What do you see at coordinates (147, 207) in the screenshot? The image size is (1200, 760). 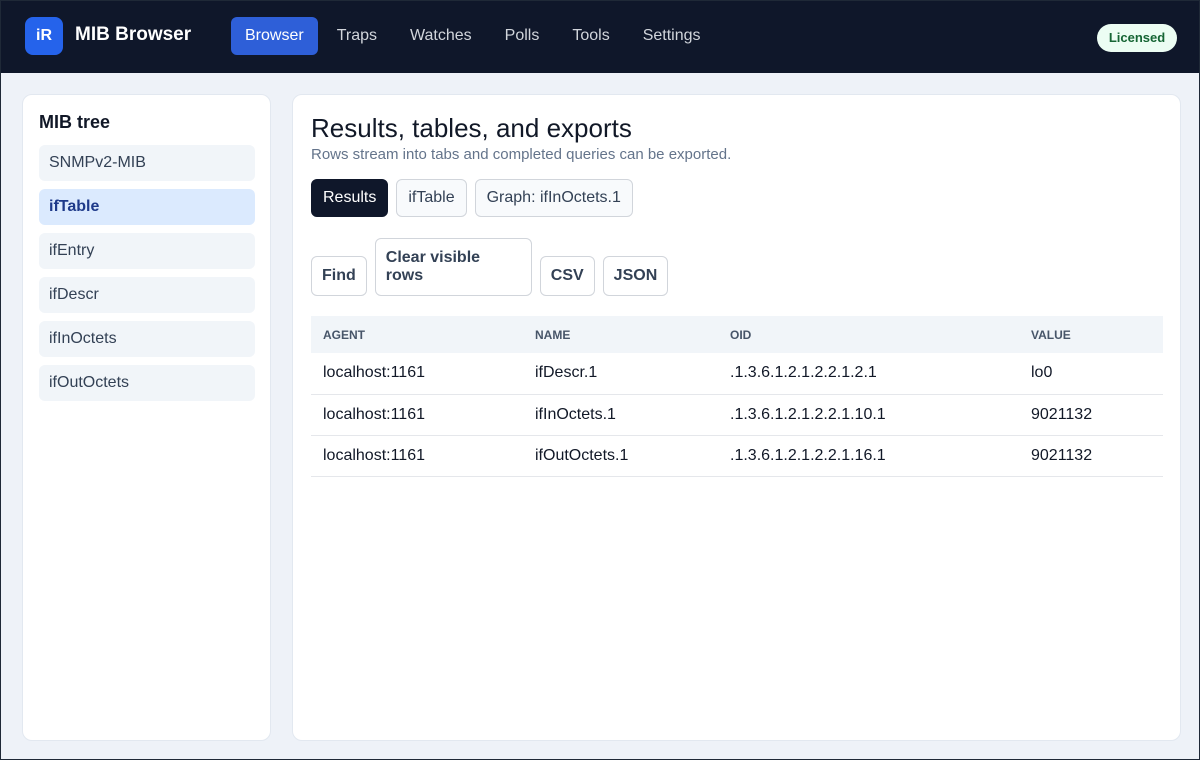 I see `tree-item-iftable: ifTable` at bounding box center [147, 207].